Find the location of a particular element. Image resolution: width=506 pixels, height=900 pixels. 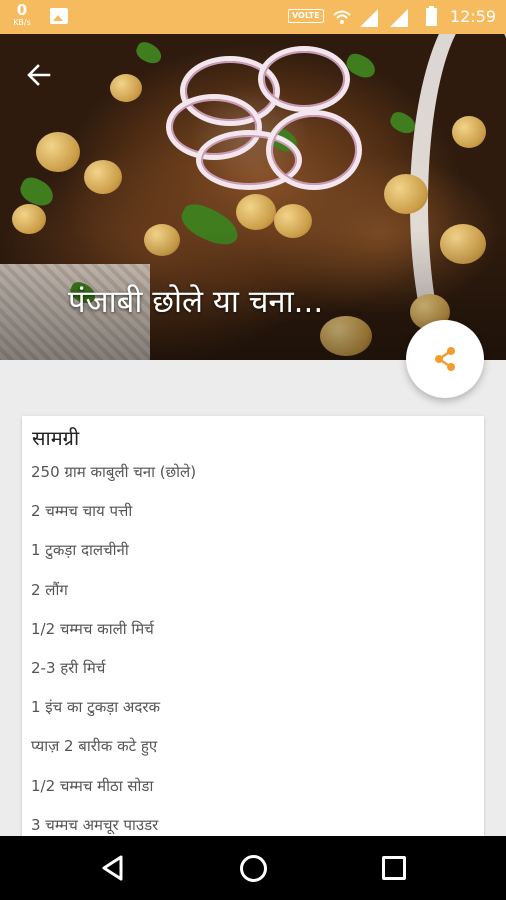

ingredient-item: 1/2 चम्मच काली मिर्च is located at coordinates (92, 628).